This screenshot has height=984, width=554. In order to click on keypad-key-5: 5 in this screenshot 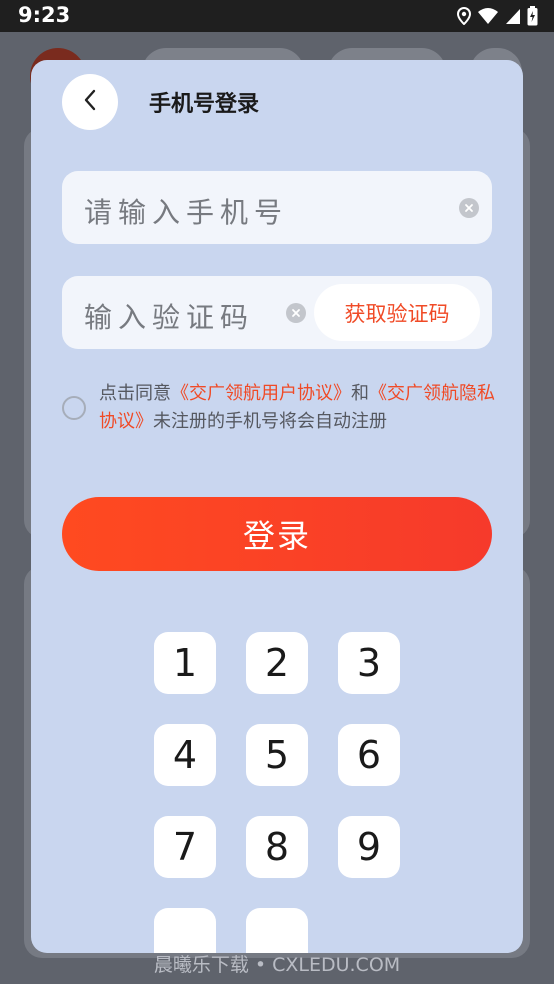, I will do `click(277, 755)`.